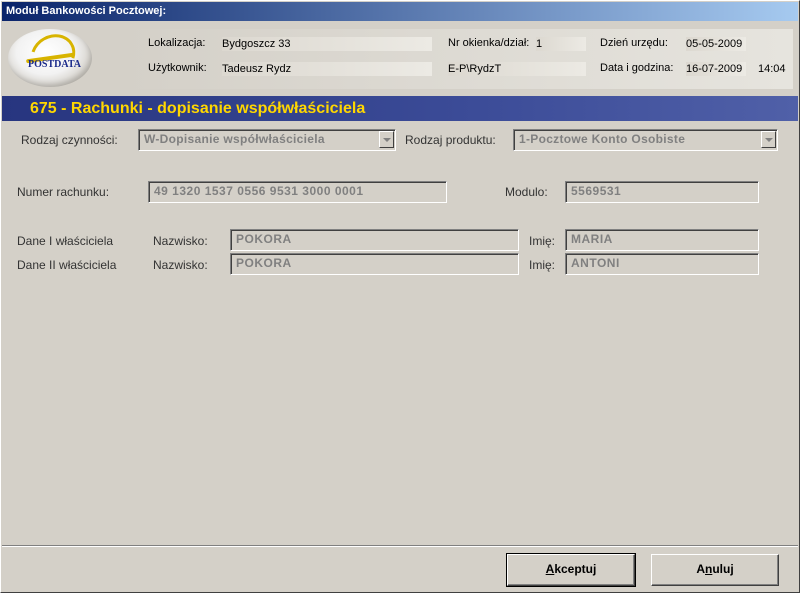 The width and height of the screenshot is (800, 593). What do you see at coordinates (63, 192) in the screenshot?
I see `account-number-label: Numer rachunku:` at bounding box center [63, 192].